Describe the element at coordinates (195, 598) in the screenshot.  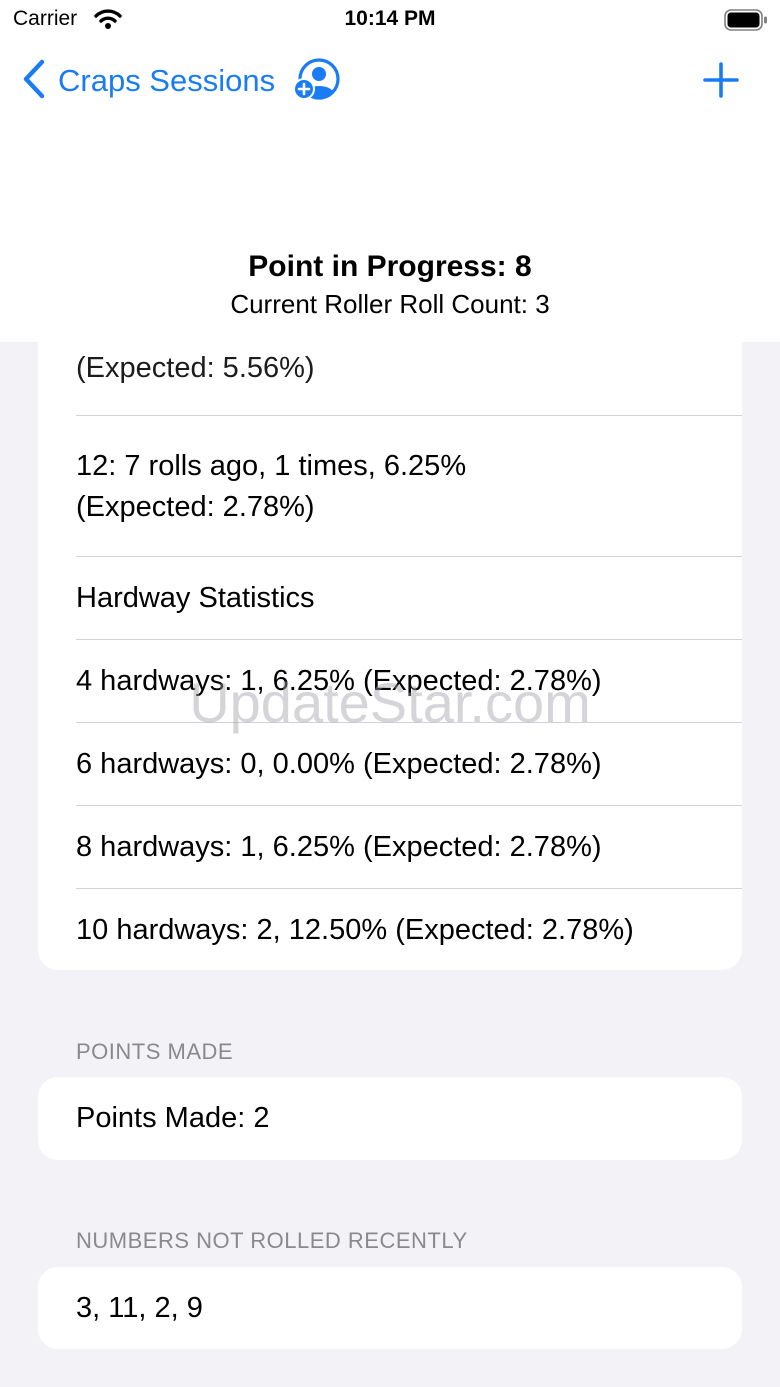
I see `hardway-statistics-title: Hardway Statistics` at that location.